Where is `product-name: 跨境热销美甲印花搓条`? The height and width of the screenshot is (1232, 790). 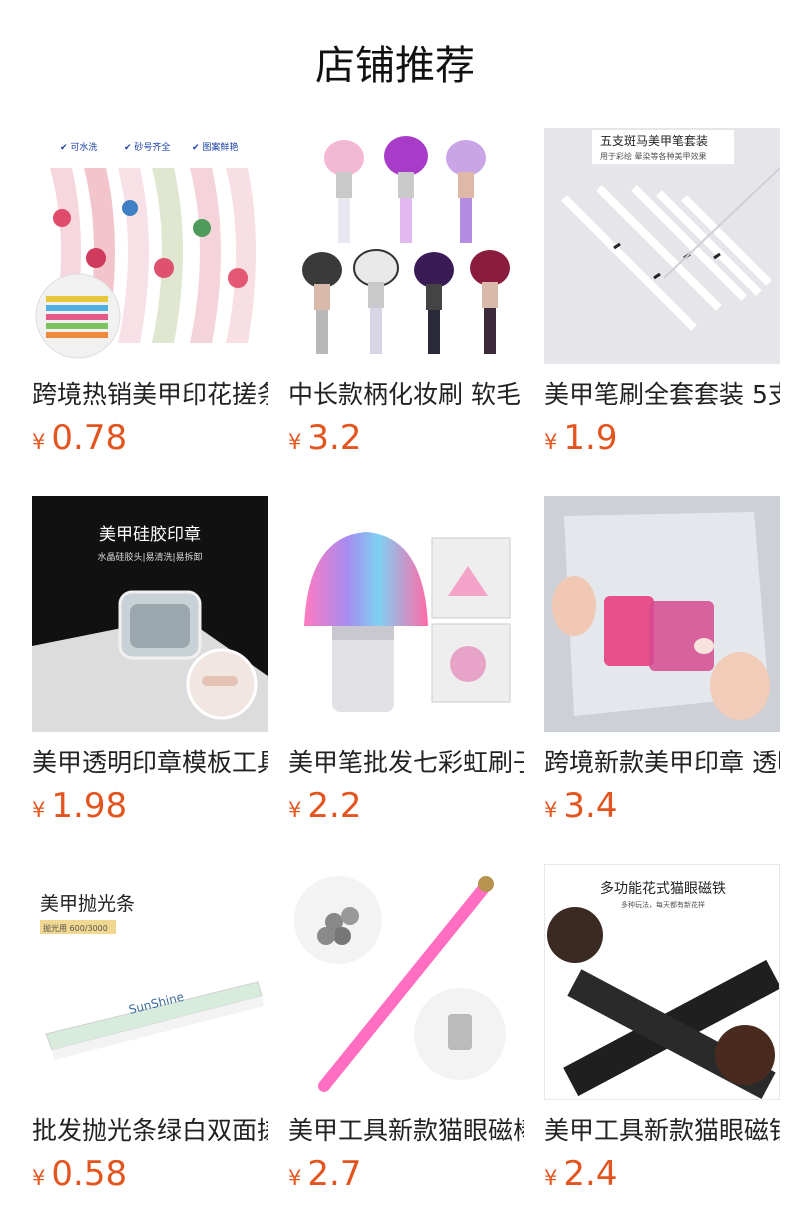 product-name: 跨境热销美甲印花搓条 is located at coordinates (150, 395).